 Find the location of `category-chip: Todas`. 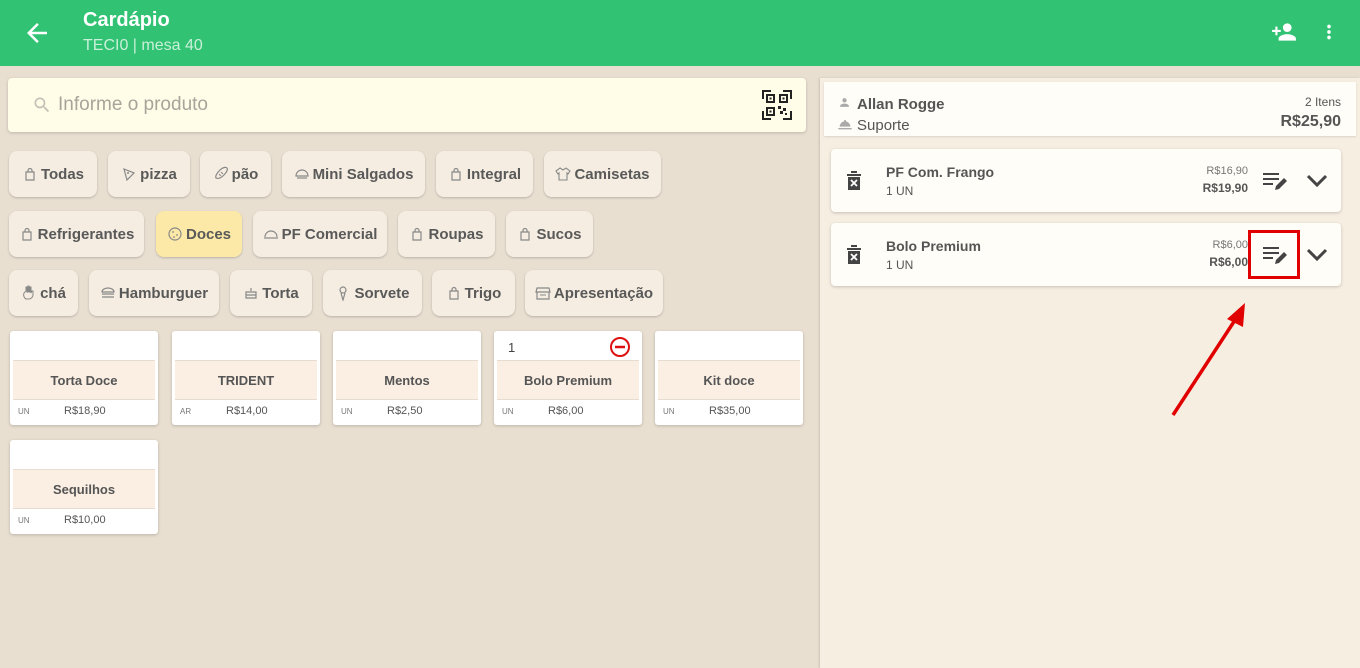

category-chip: Todas is located at coordinates (53, 174).